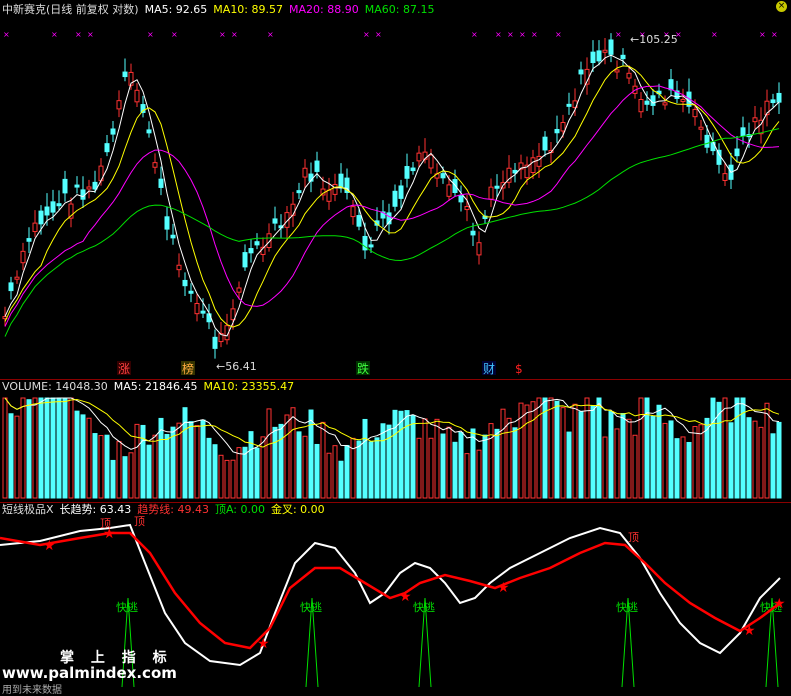  I want to click on price-low-mark: ←56.41, so click(236, 366).